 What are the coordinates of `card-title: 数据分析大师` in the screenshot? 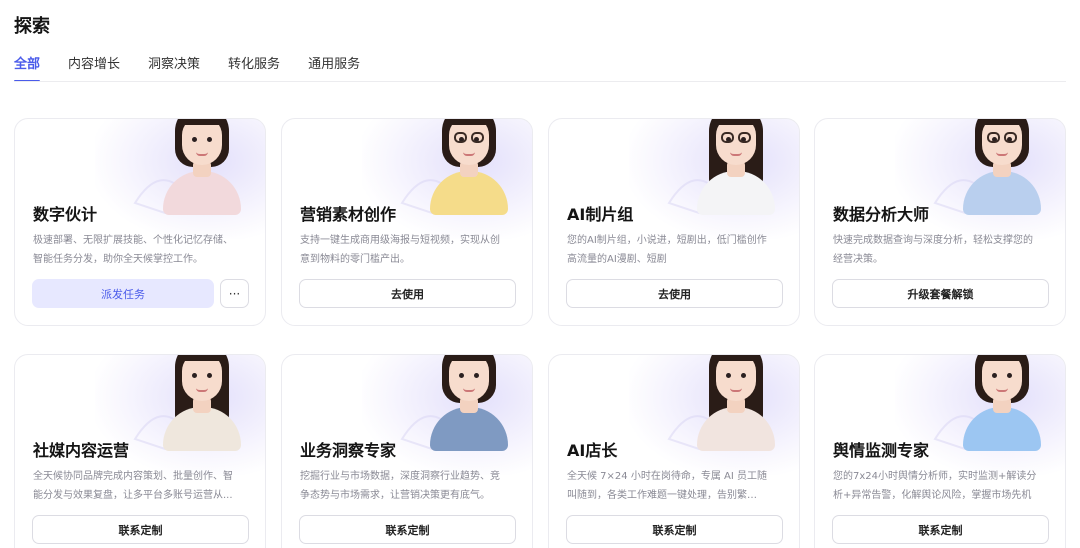 It's located at (881, 214).